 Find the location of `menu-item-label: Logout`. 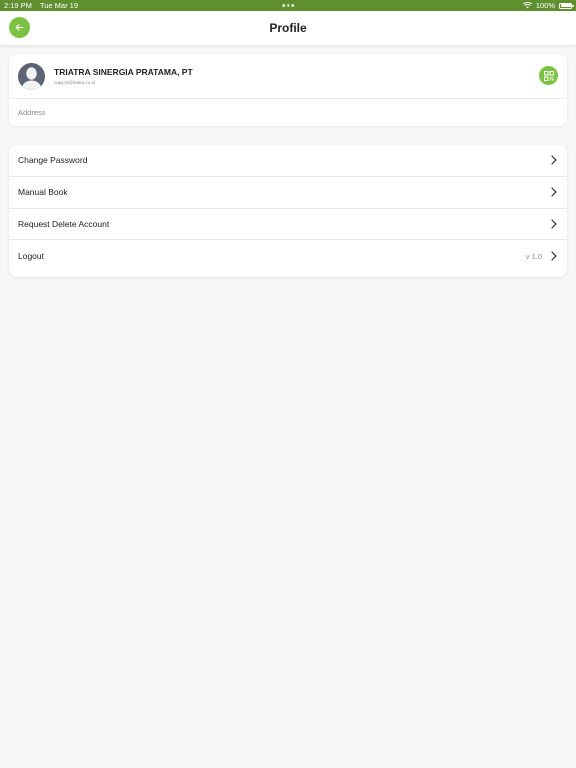

menu-item-label: Logout is located at coordinates (31, 256).